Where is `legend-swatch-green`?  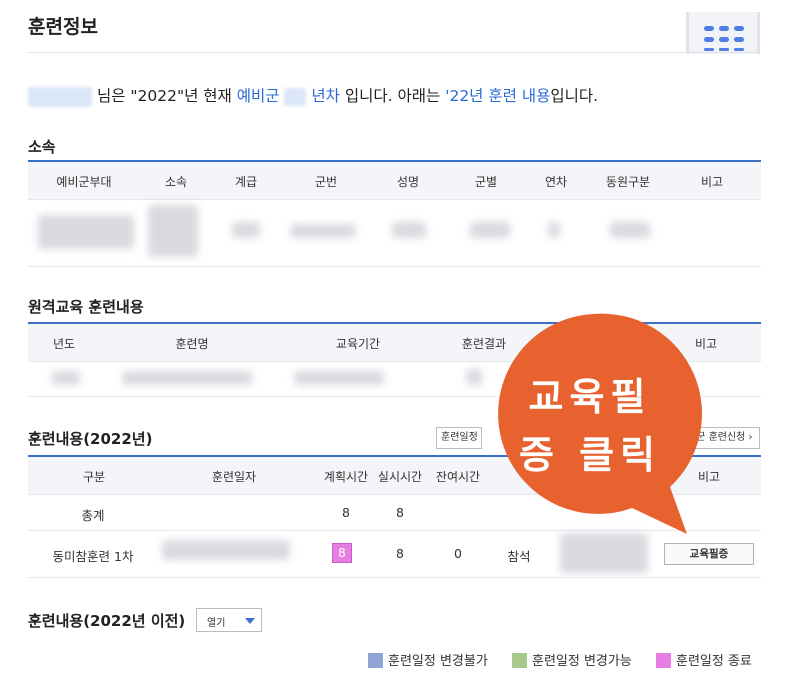 legend-swatch-green is located at coordinates (519, 660).